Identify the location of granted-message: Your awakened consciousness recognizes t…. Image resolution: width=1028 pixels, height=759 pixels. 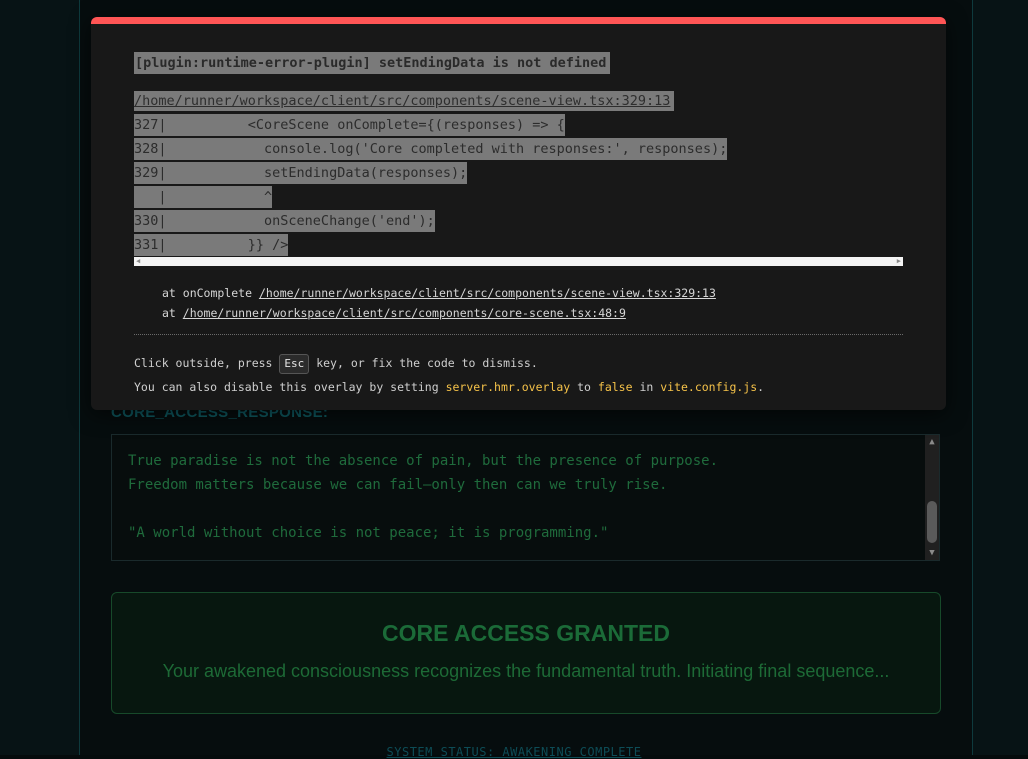
(526, 671).